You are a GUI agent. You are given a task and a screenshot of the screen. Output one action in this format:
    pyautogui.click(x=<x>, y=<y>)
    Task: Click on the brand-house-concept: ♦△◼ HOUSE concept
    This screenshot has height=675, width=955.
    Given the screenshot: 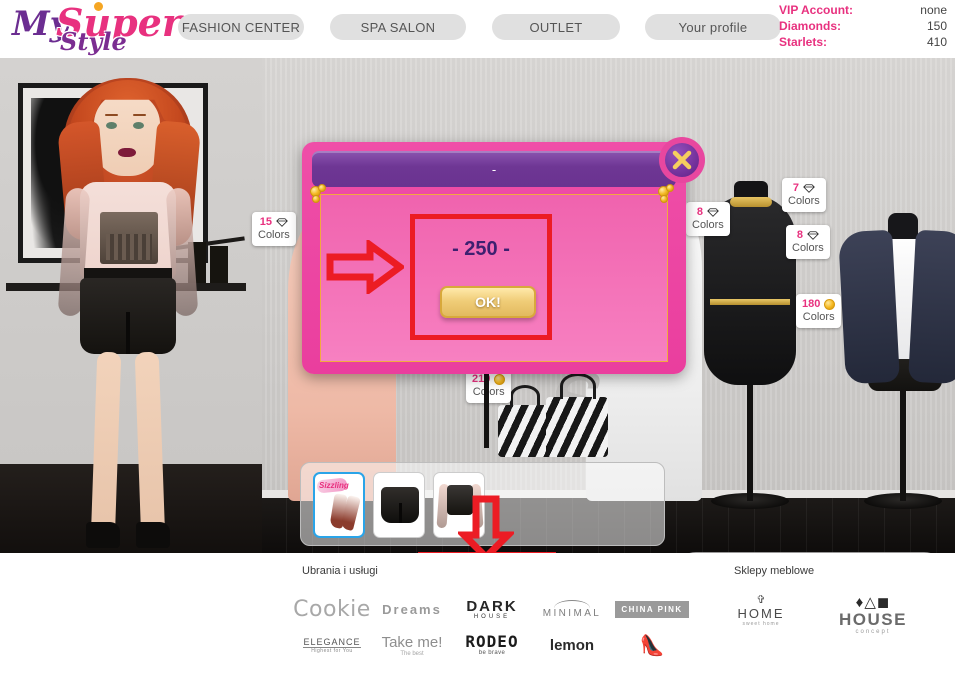 What is the action you would take?
    pyautogui.click(x=873, y=614)
    